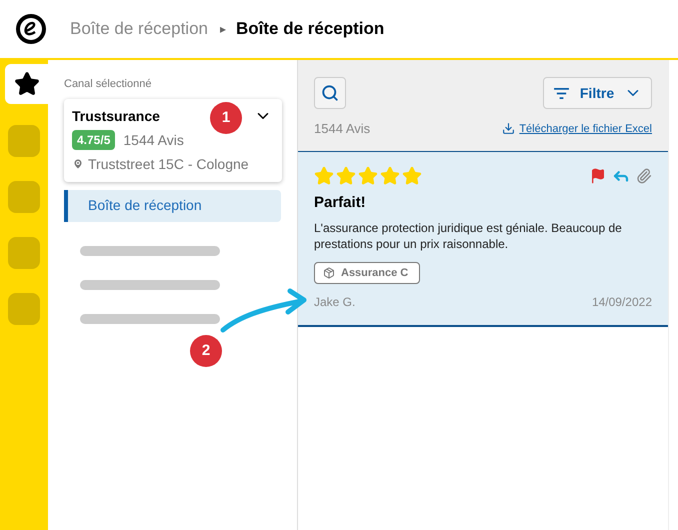 This screenshot has width=678, height=530. I want to click on review-title: Parfait!, so click(340, 202).